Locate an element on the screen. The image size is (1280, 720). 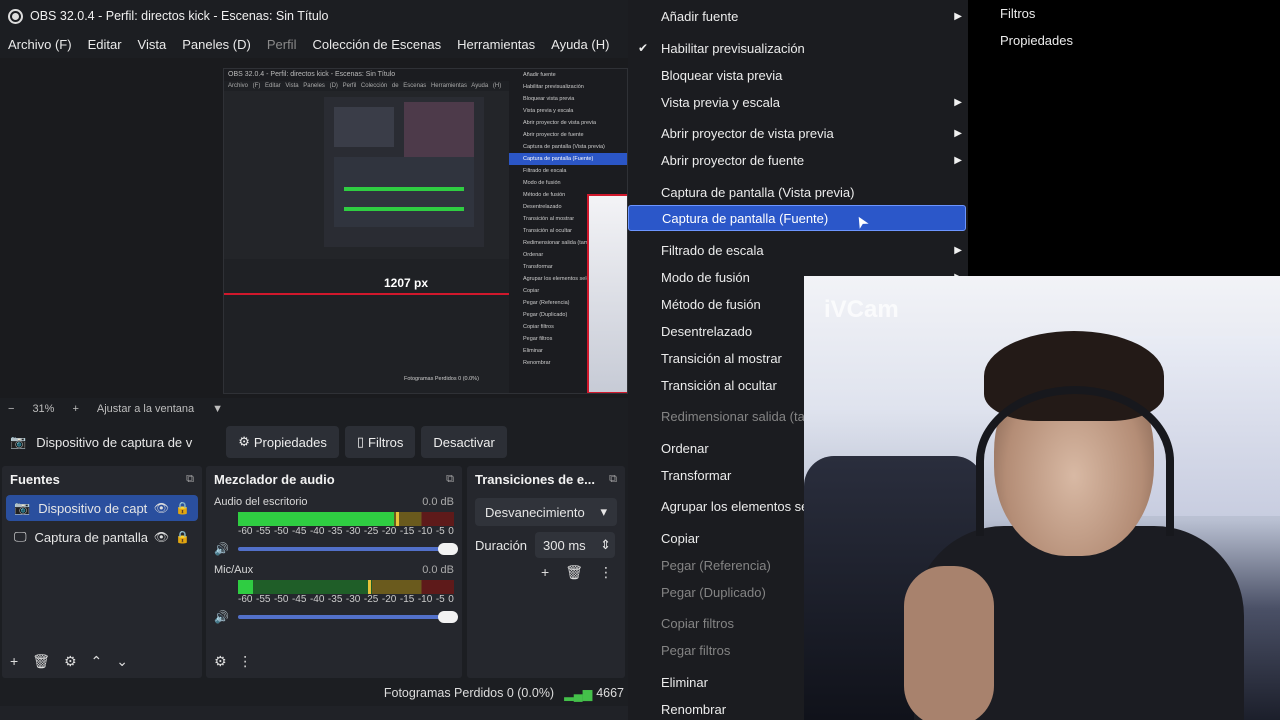
scale-tick: -55 is located at coordinates (263, 599).